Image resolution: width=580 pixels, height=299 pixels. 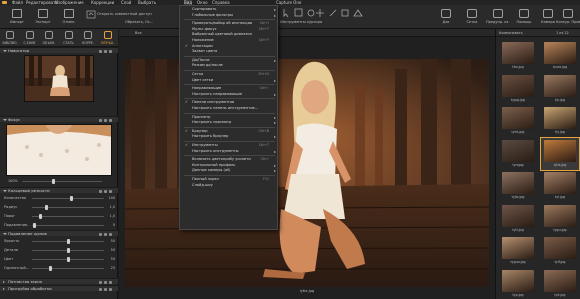 What do you see at coordinates (518, 89) in the screenshot?
I see `thumbnail: tyjog.jpg` at bounding box center [518, 89].